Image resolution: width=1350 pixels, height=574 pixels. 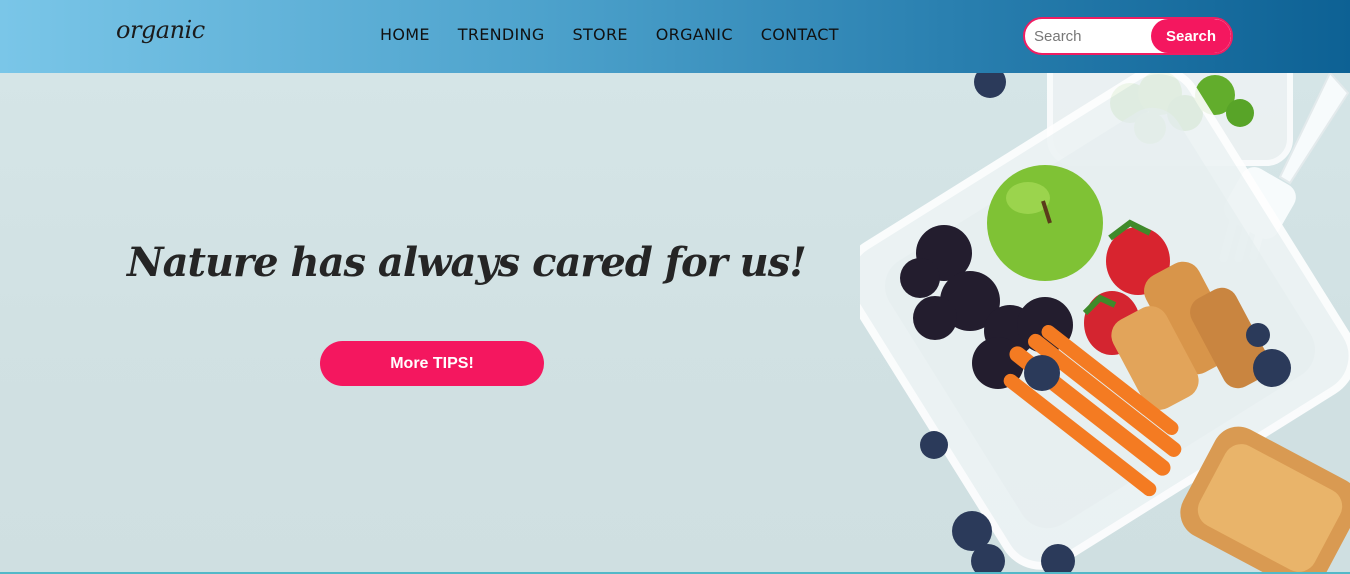 I want to click on hero-headline: Nature has always cared for us!, so click(x=467, y=262).